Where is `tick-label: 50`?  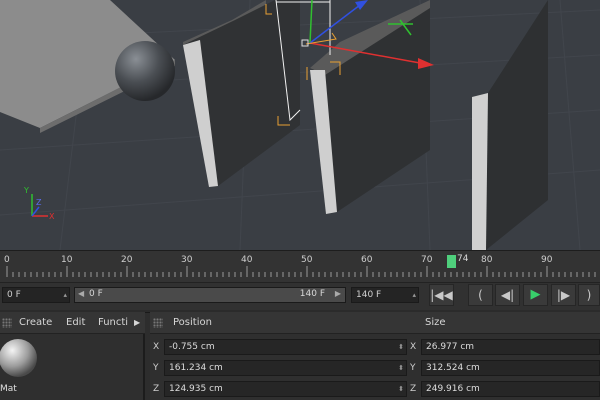 tick-label: 50 is located at coordinates (307, 260).